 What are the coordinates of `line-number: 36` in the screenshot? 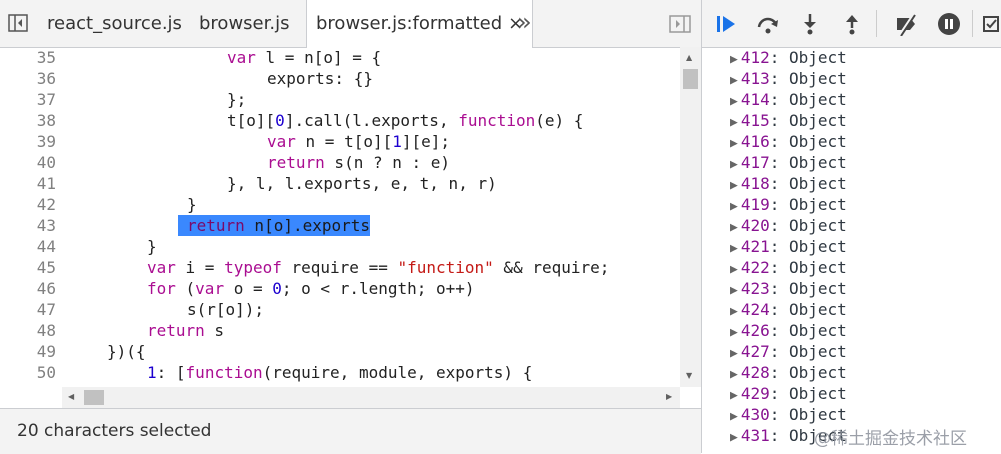 It's located at (46, 78).